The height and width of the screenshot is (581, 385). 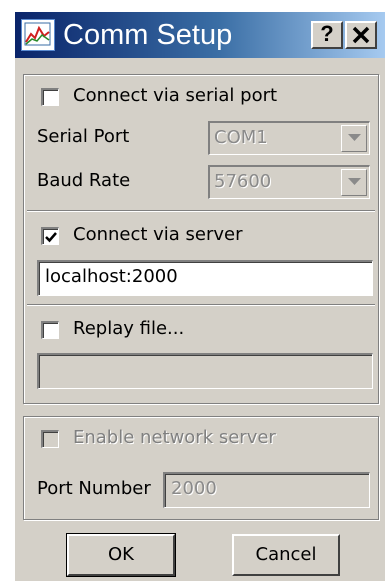 I want to click on close-icon, so click(x=361, y=35).